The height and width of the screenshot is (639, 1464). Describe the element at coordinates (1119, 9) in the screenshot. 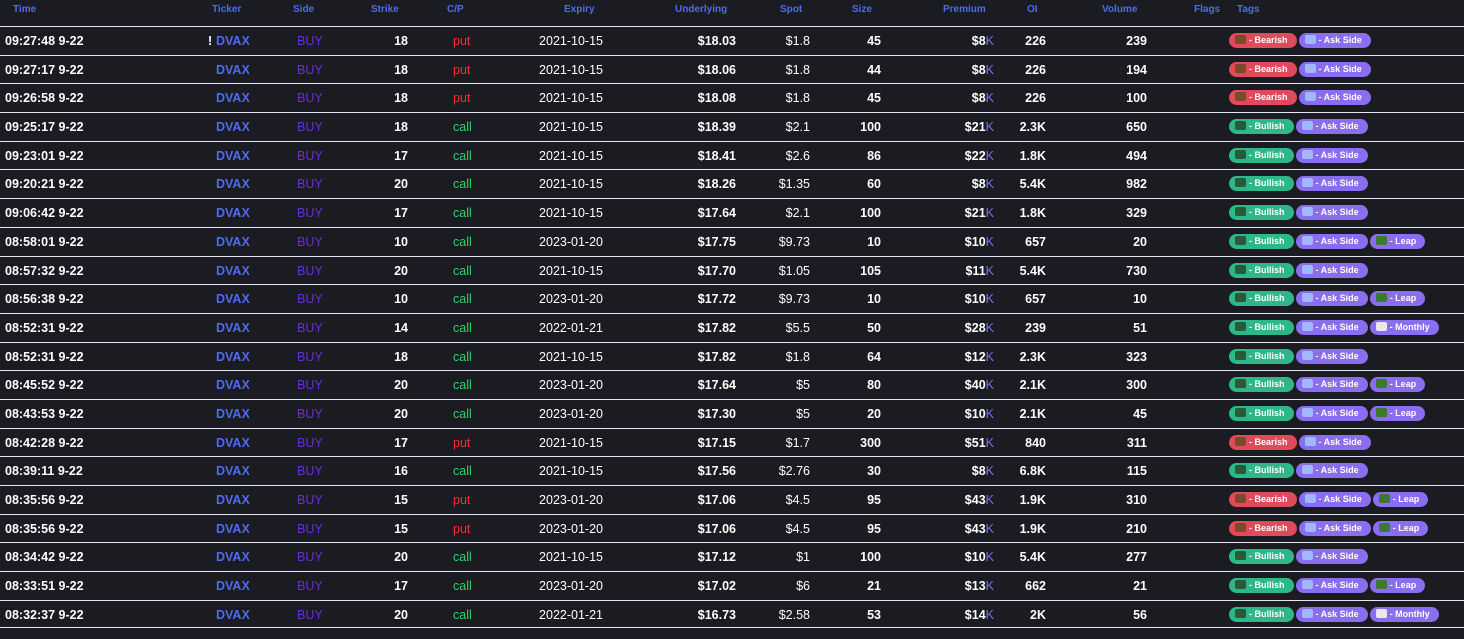

I see `header-volume: Volume` at that location.